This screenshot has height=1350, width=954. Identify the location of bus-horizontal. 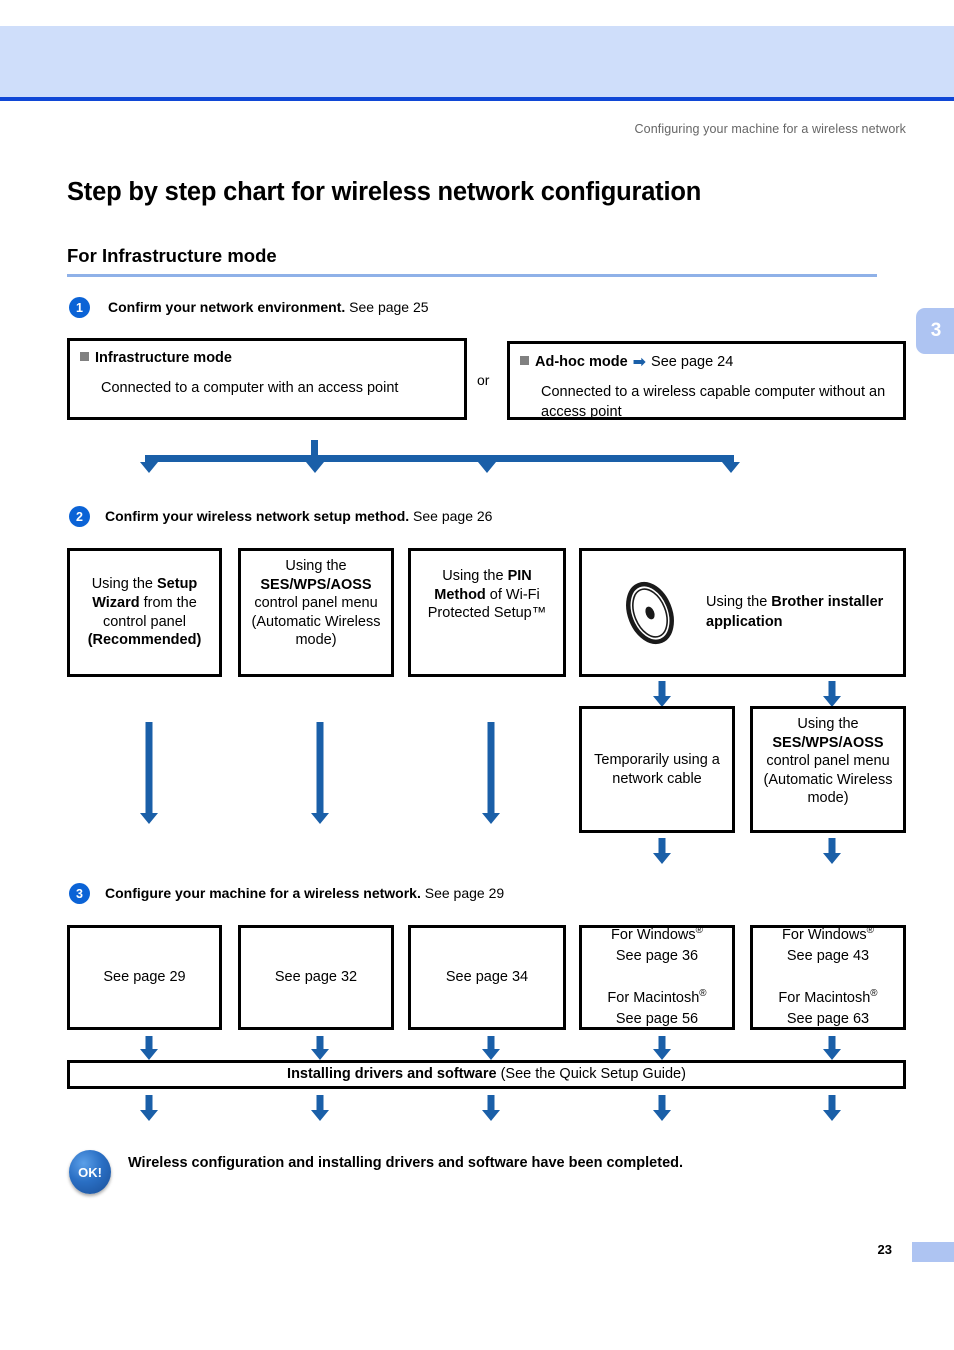
(439, 458).